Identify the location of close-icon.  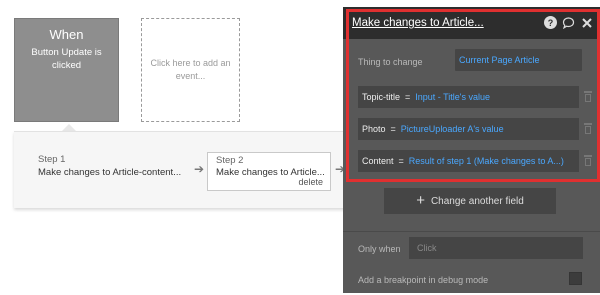
(586, 22).